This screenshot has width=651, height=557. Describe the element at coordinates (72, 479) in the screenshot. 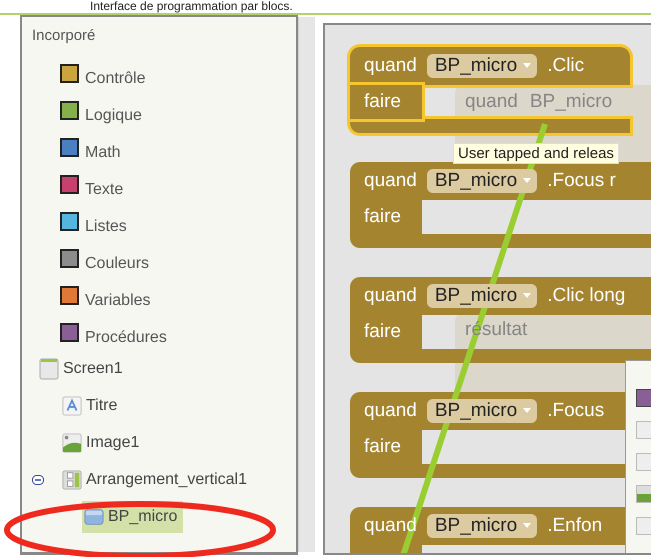

I see `arrangement-icon` at that location.